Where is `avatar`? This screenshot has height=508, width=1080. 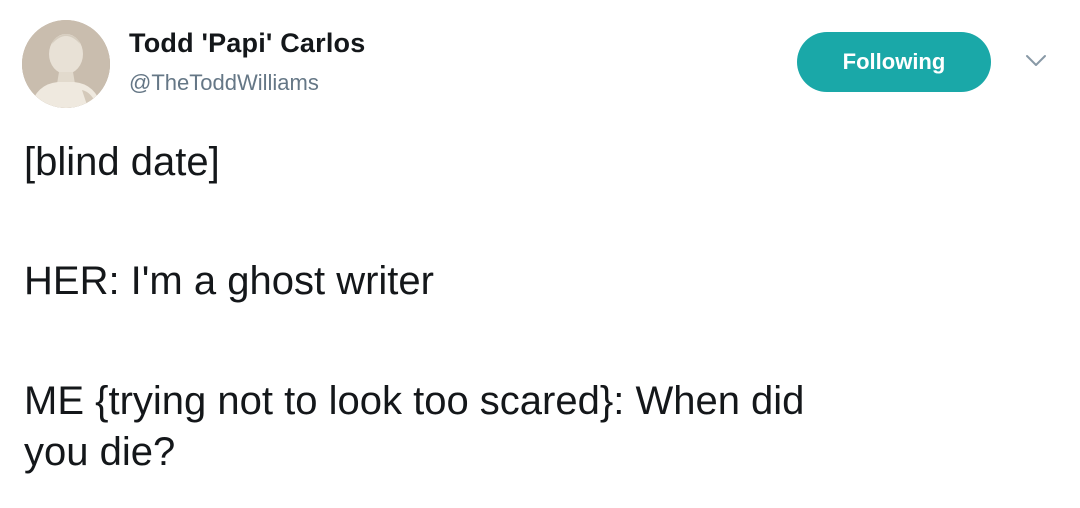
avatar is located at coordinates (66, 64).